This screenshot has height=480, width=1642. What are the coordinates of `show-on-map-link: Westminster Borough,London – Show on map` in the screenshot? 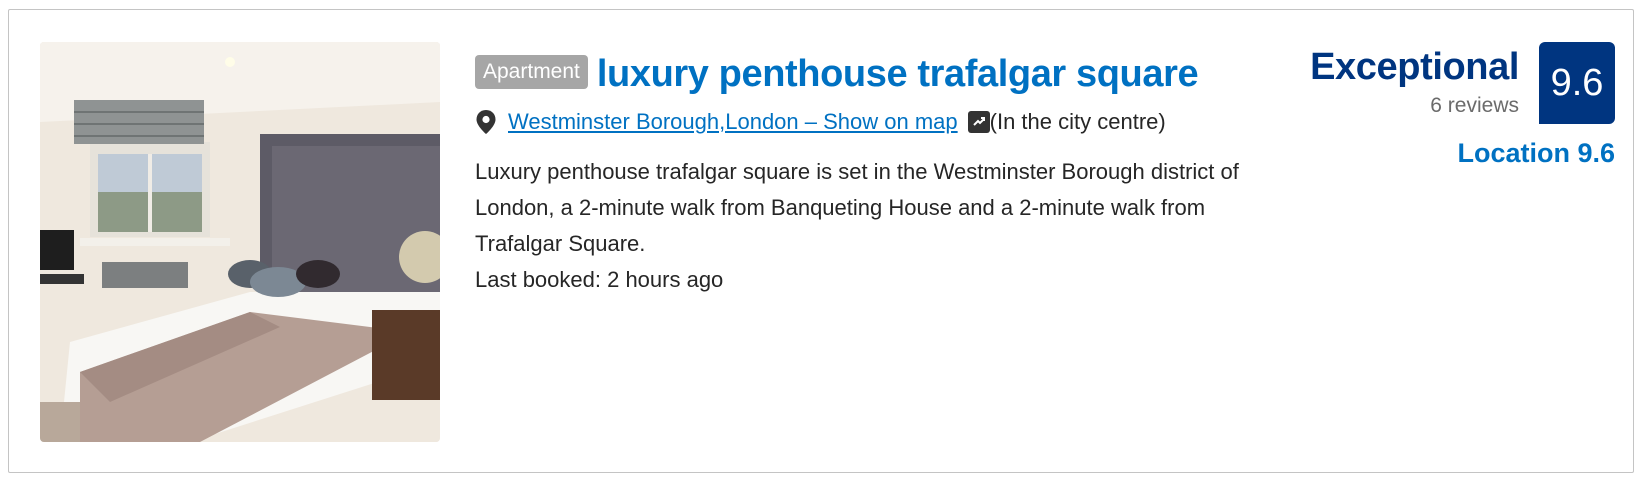 It's located at (733, 122).